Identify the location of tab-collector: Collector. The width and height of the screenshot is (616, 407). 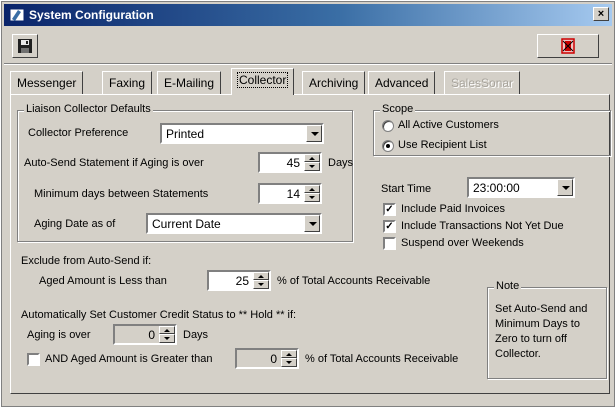
(263, 81).